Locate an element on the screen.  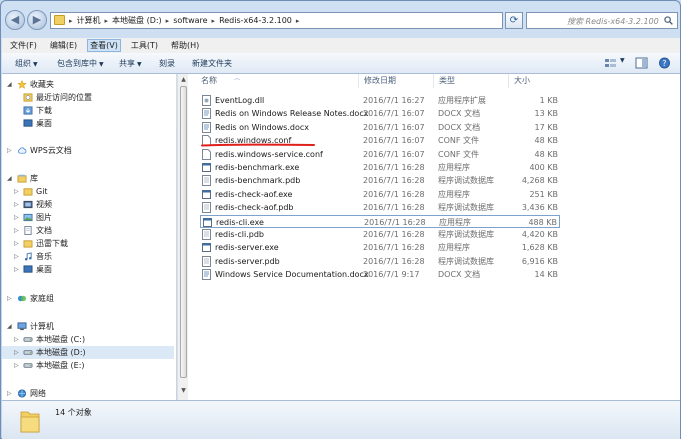
nav-documents-label: 文档 is located at coordinates (44, 230).